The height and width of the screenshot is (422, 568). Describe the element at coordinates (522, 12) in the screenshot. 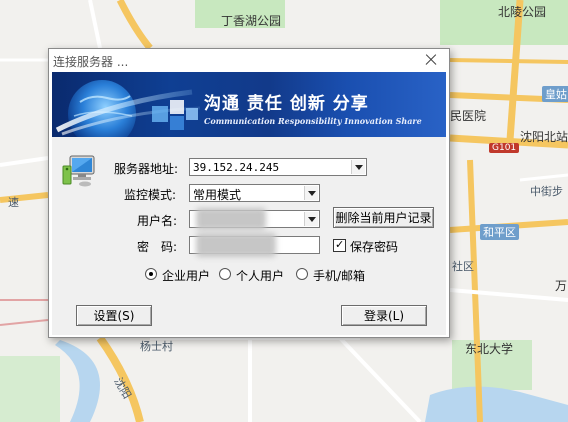

I see `map-label-beiling-park: 北陵公园` at that location.